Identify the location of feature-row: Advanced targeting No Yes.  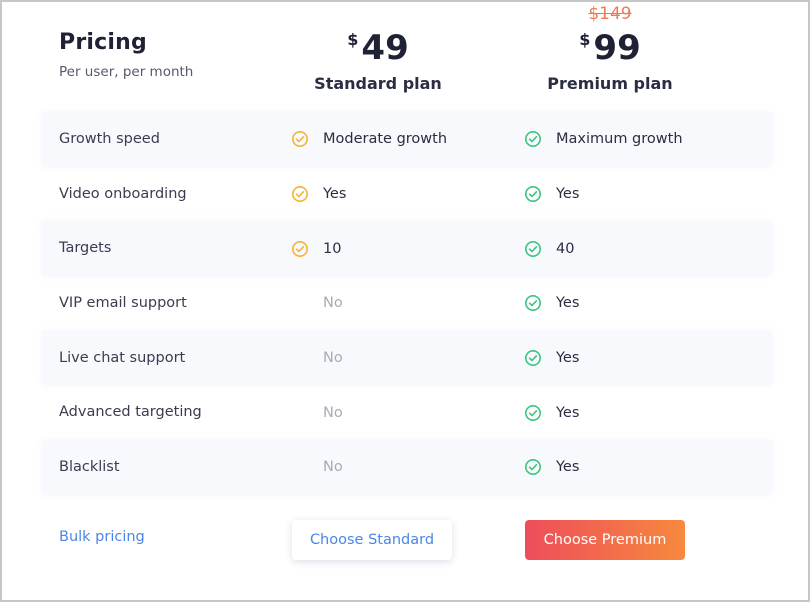
(407, 412).